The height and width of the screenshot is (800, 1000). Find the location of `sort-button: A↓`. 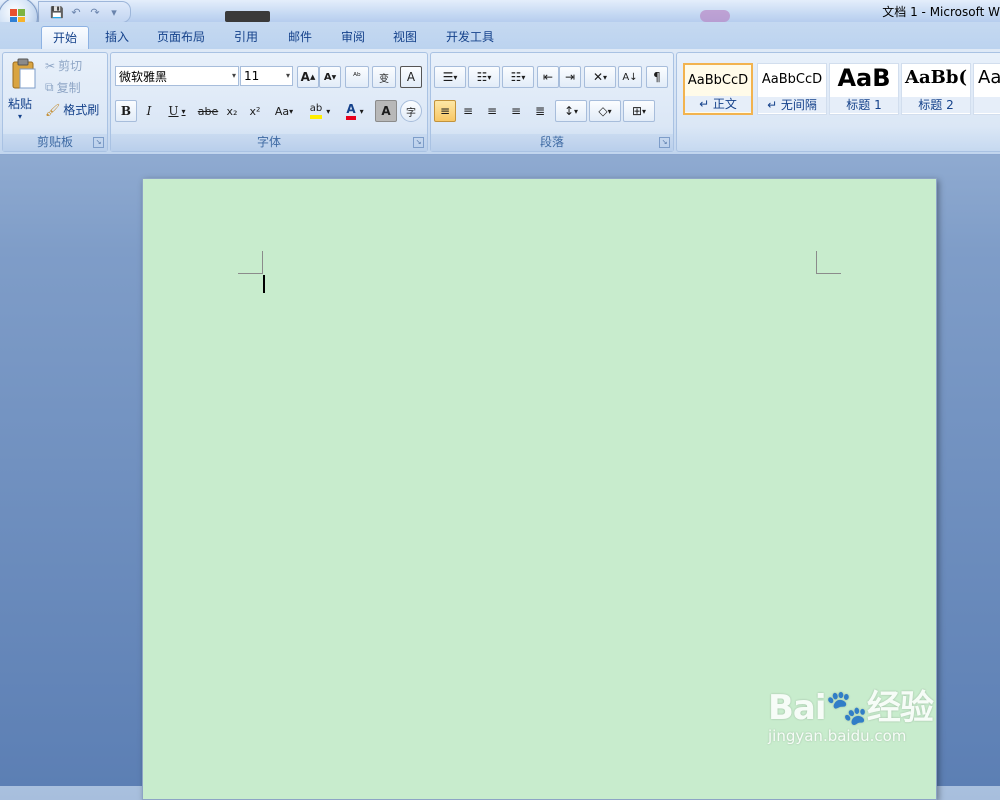

sort-button: A↓ is located at coordinates (630, 77).